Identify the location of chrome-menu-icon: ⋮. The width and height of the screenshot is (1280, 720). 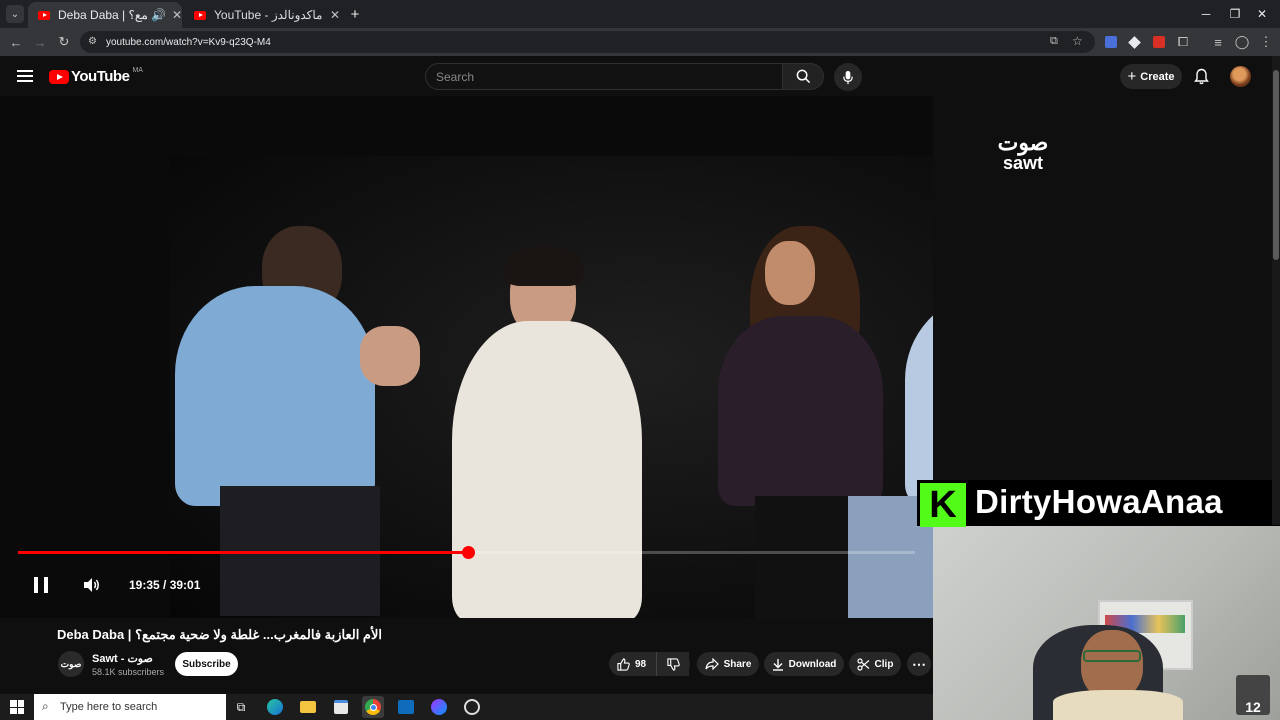
(1266, 42).